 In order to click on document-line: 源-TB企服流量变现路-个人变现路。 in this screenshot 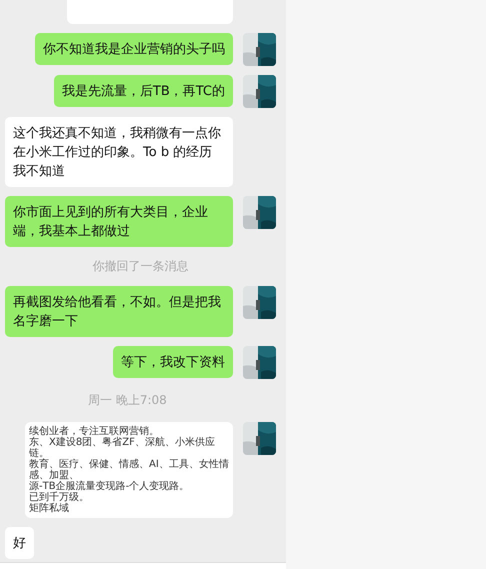, I will do `click(109, 486)`.